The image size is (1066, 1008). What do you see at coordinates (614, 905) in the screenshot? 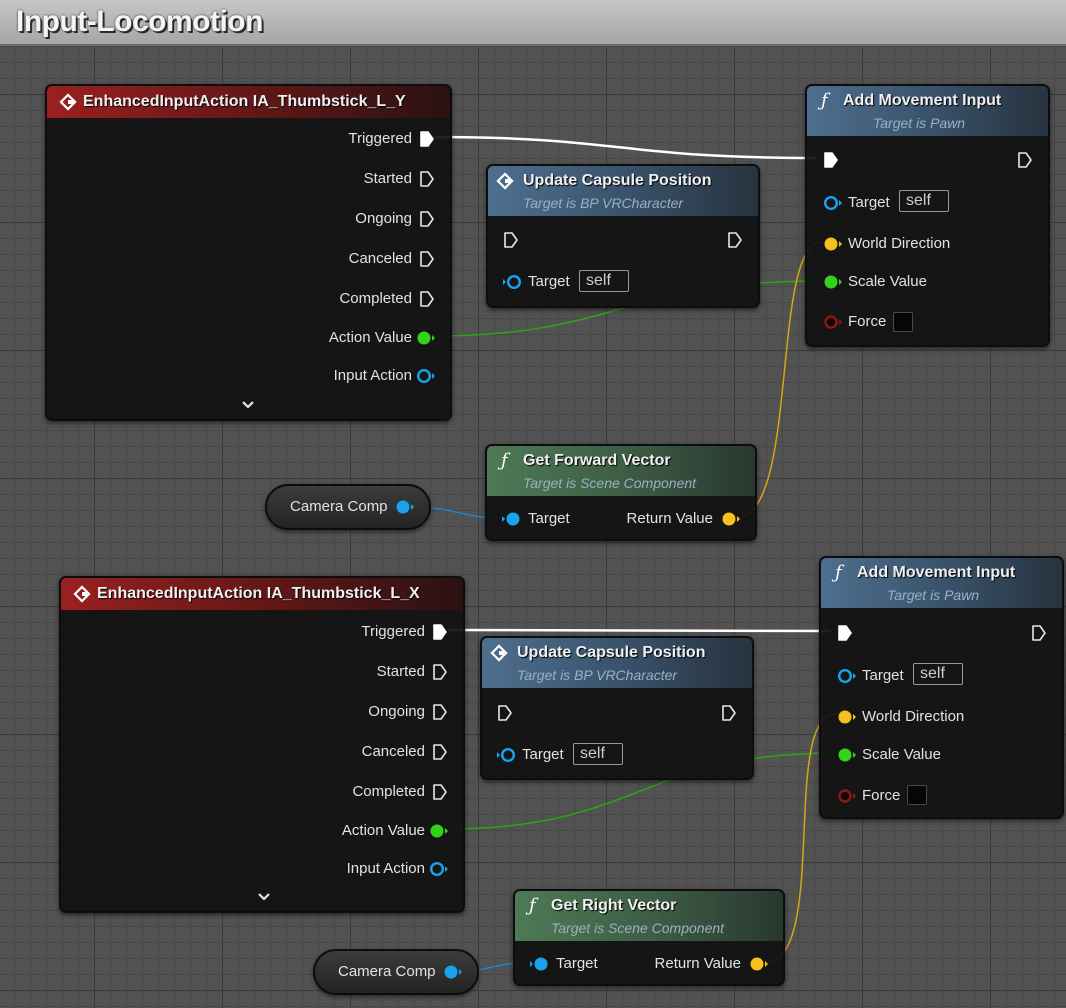
I see `right-title: Get Right Vector` at bounding box center [614, 905].